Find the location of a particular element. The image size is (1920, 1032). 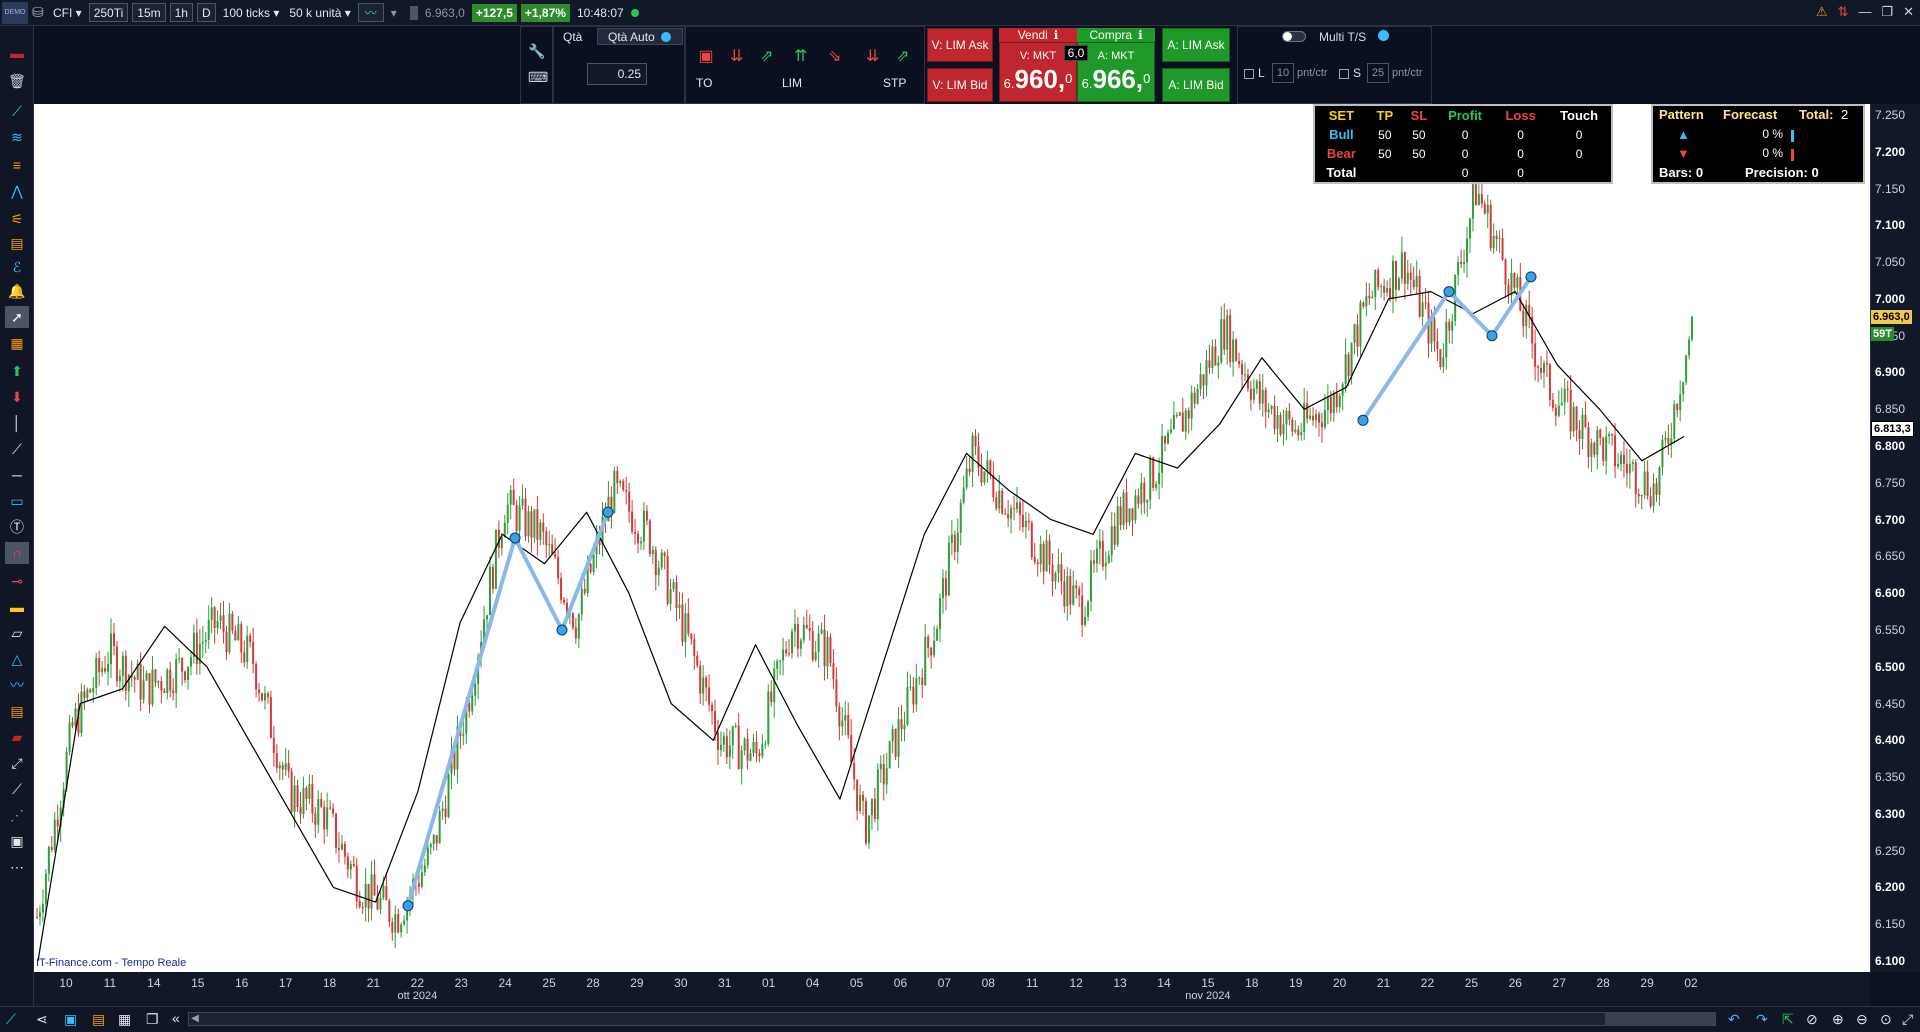

elliott-icon: ℰ is located at coordinates (17, 267).